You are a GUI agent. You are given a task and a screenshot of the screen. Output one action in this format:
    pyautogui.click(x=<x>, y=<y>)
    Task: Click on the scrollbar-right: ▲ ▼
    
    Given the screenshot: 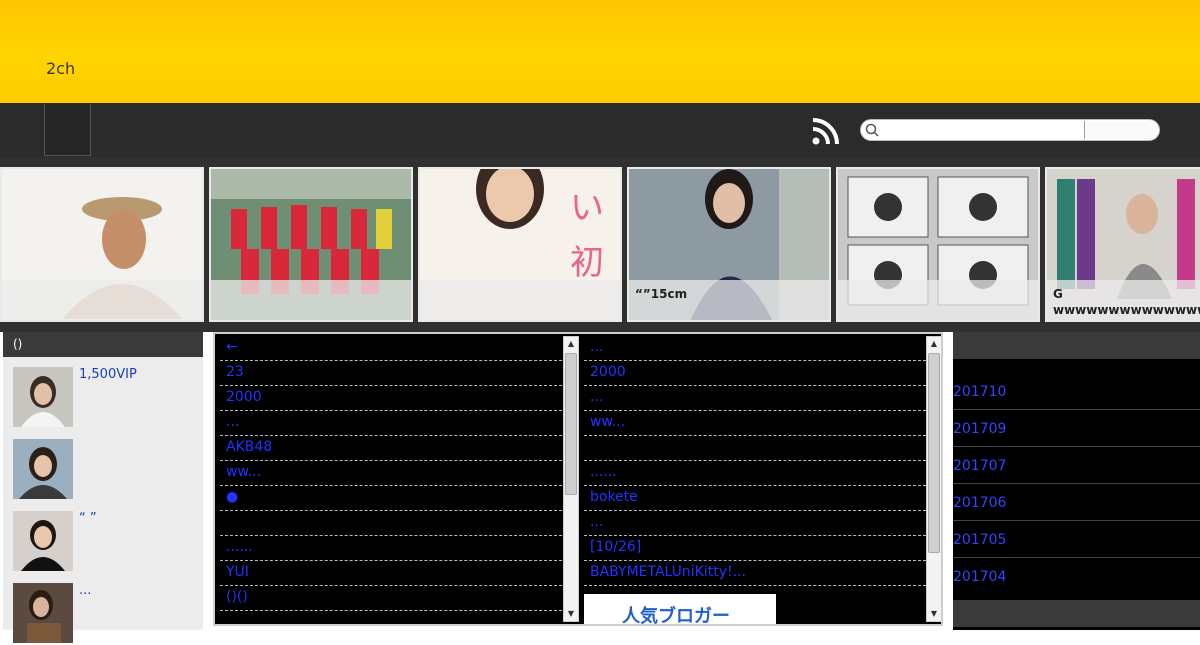 What is the action you would take?
    pyautogui.click(x=934, y=479)
    